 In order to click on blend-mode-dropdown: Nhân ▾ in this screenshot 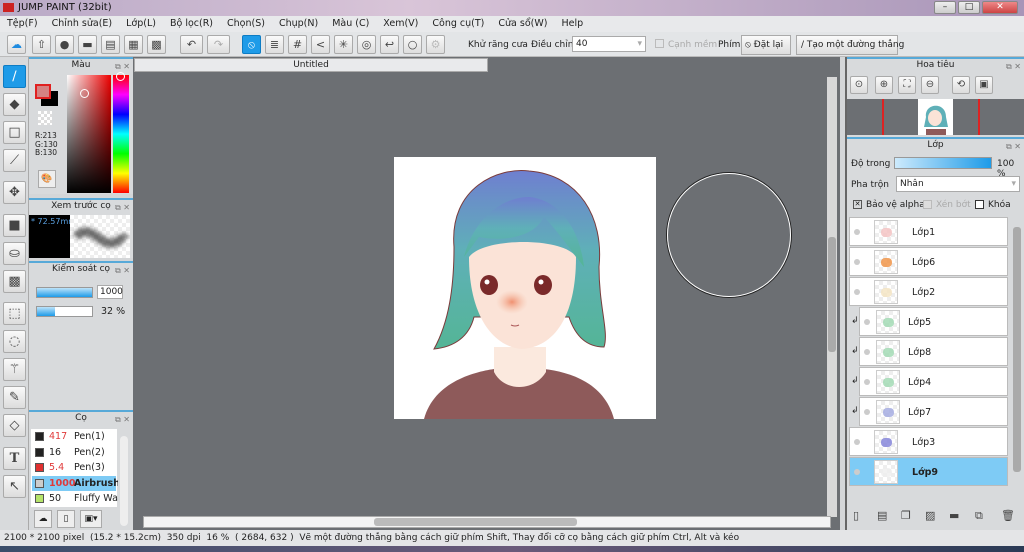, I will do `click(958, 184)`.